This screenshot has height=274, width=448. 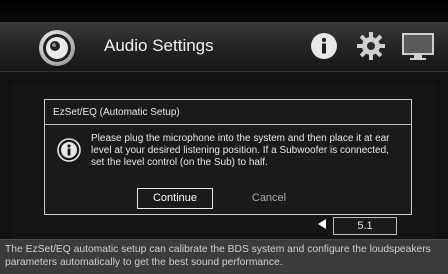 What do you see at coordinates (418, 47) in the screenshot?
I see `tv-icon` at bounding box center [418, 47].